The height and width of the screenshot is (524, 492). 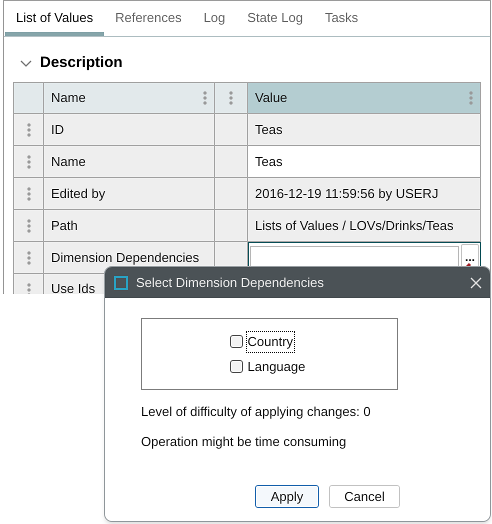 What do you see at coordinates (68, 98) in the screenshot?
I see `column-label: Name` at bounding box center [68, 98].